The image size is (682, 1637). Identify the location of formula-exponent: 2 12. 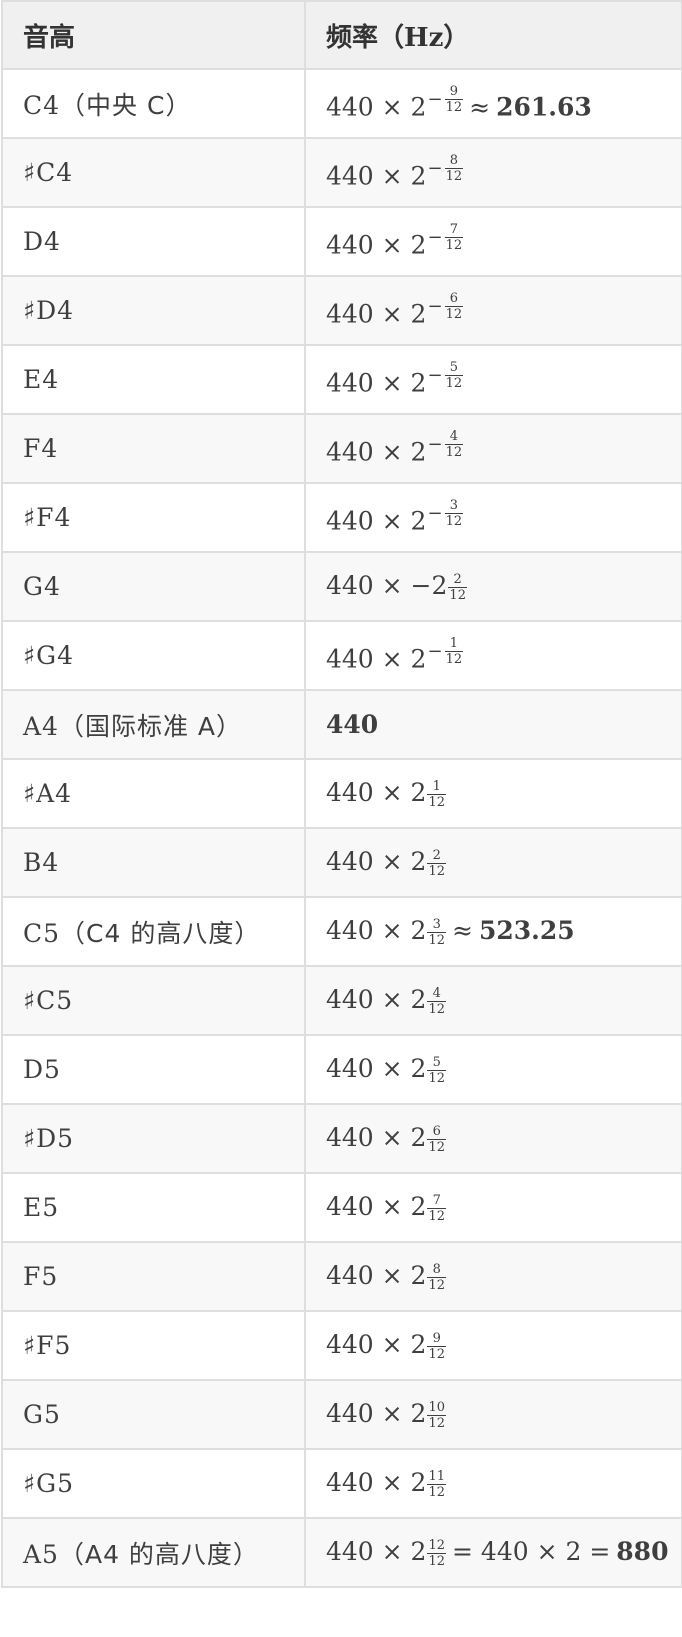
(437, 863).